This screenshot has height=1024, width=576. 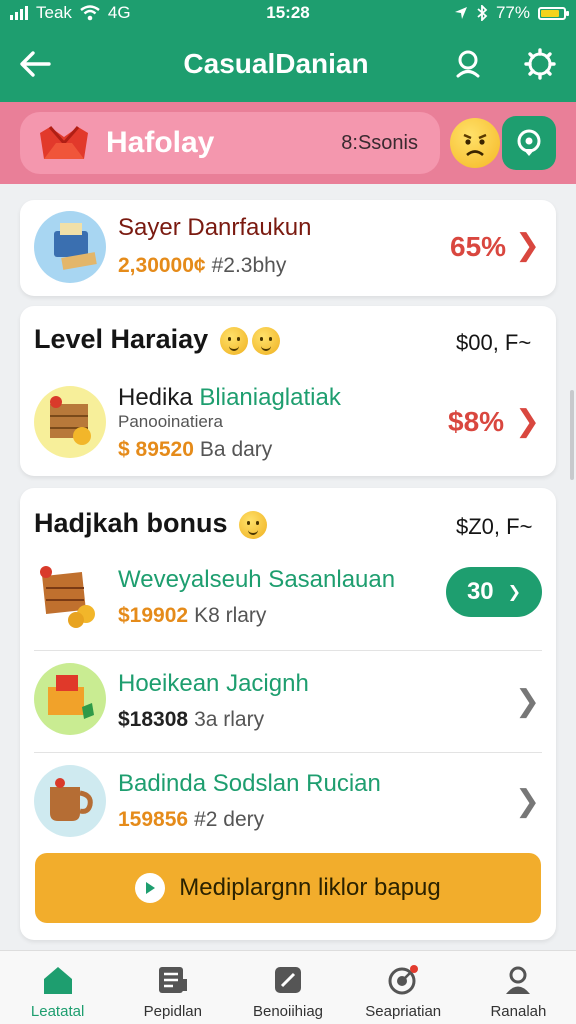 What do you see at coordinates (195, 449) in the screenshot?
I see `item-price: $ 89520 Ba dary` at bounding box center [195, 449].